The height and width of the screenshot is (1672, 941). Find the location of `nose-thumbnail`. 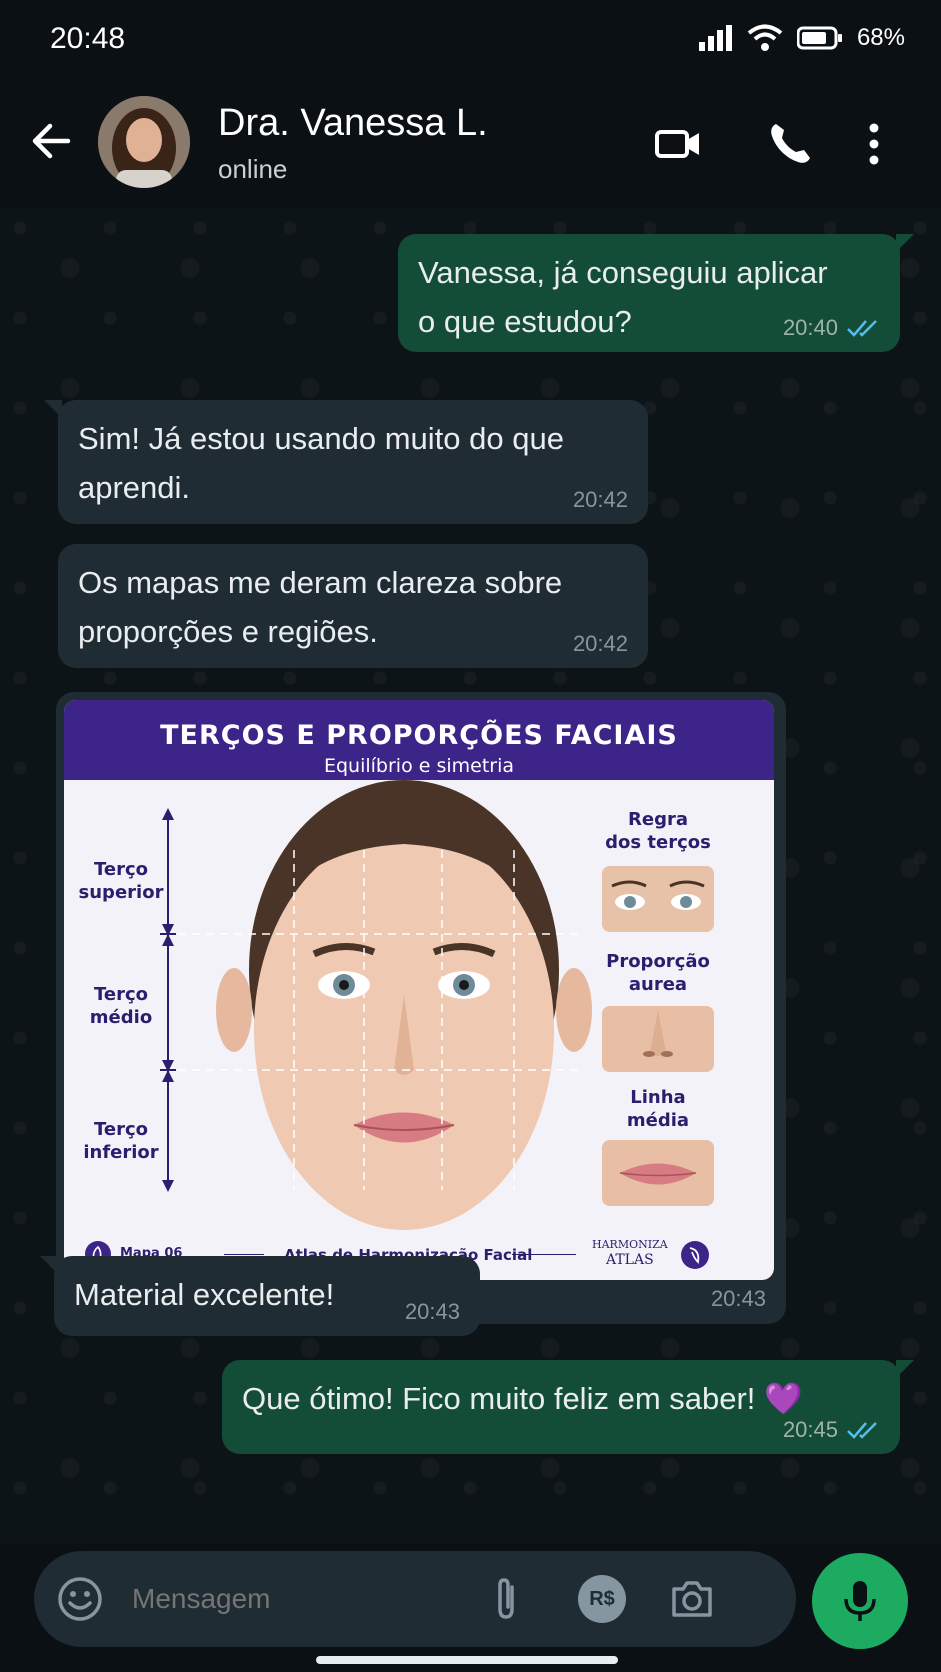

nose-thumbnail is located at coordinates (658, 1039).